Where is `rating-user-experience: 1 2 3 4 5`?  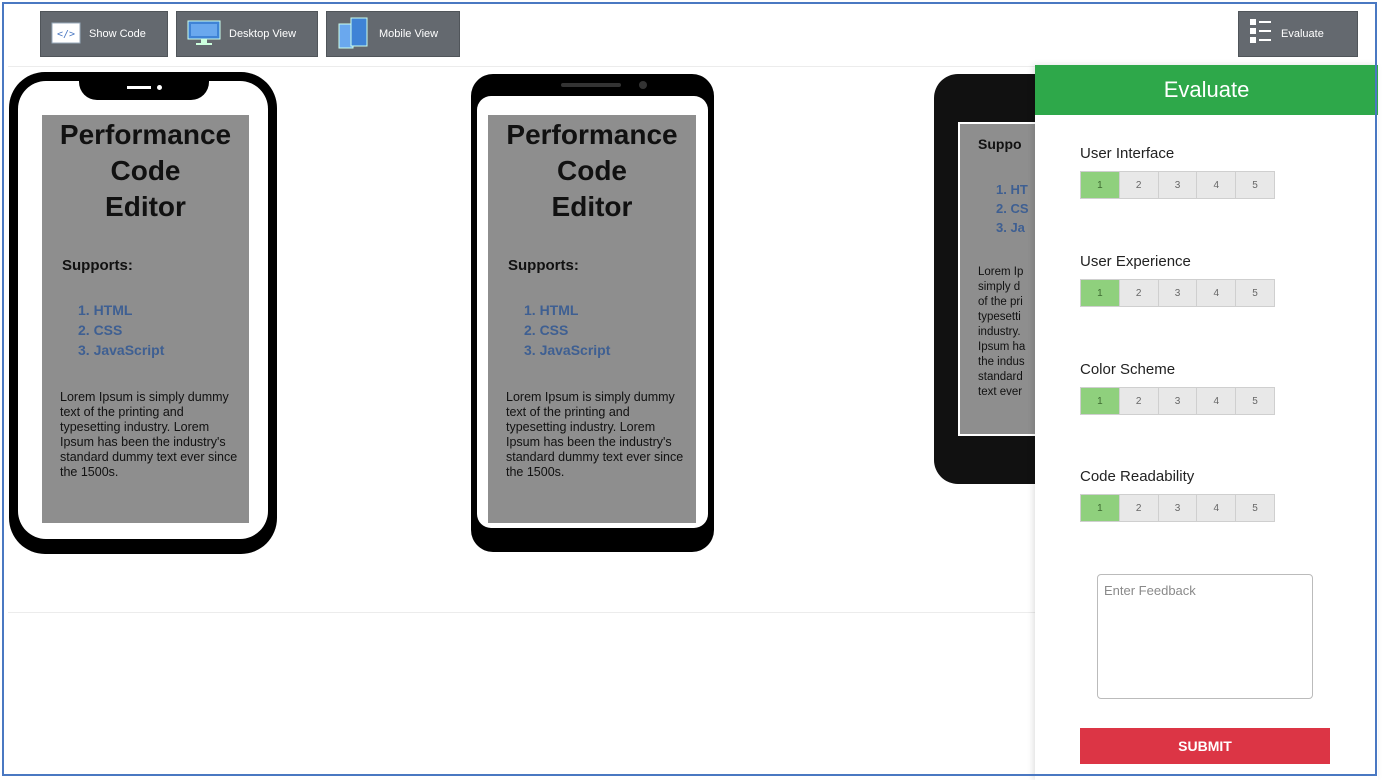
rating-user-experience: 1 2 3 4 5 is located at coordinates (1177, 293).